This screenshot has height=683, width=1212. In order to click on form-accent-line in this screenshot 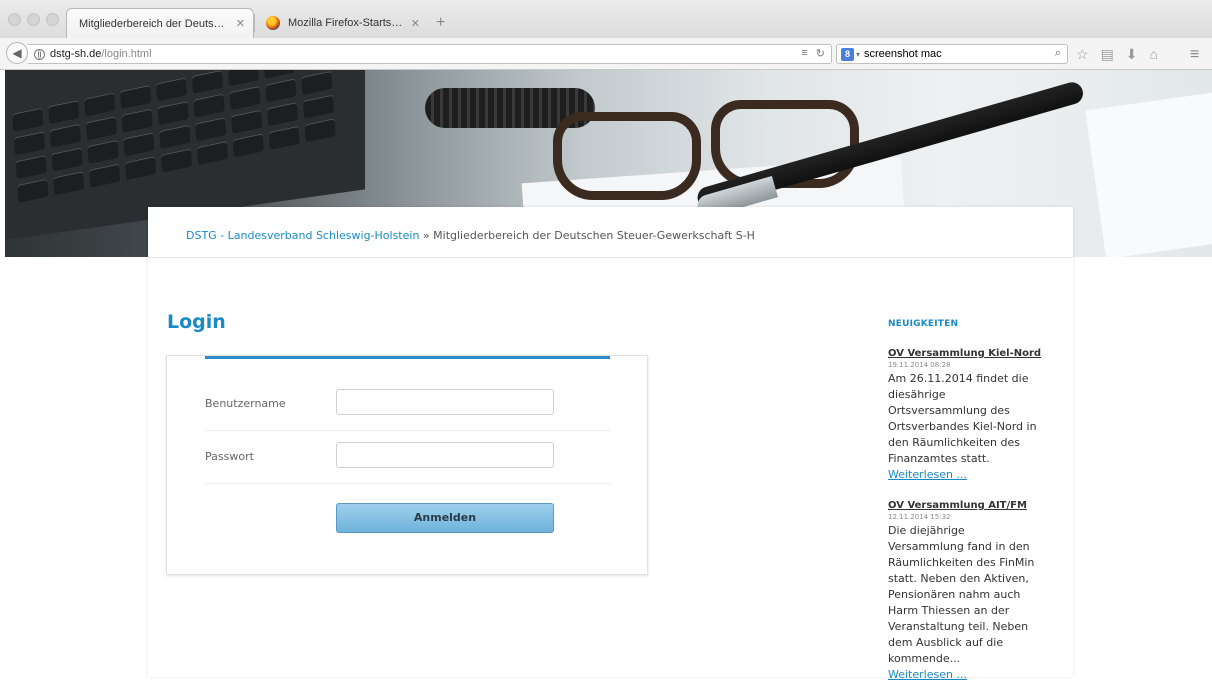, I will do `click(407, 357)`.